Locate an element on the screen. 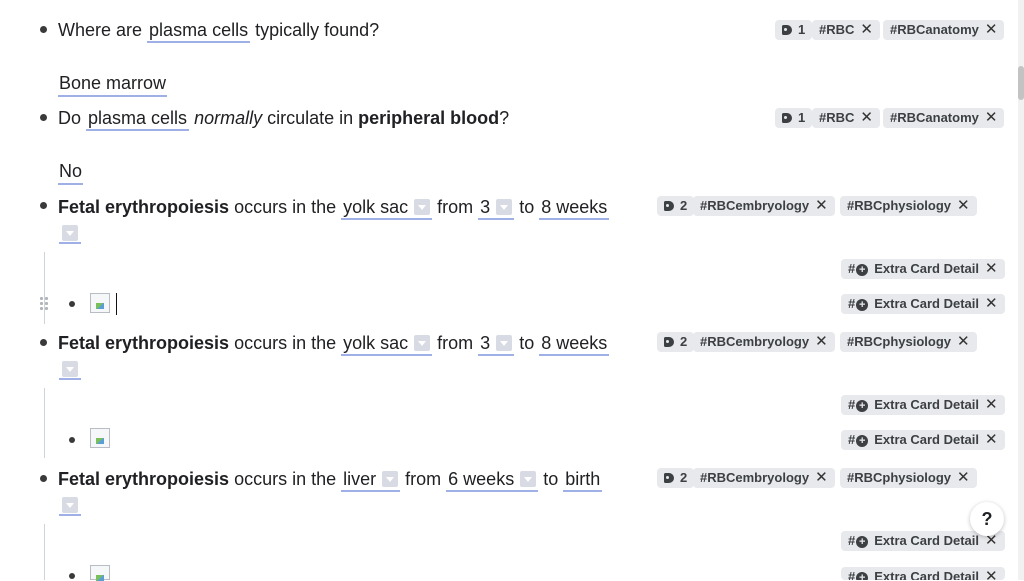 The height and width of the screenshot is (581, 1024). vertical-scrollbar is located at coordinates (1021, 290).